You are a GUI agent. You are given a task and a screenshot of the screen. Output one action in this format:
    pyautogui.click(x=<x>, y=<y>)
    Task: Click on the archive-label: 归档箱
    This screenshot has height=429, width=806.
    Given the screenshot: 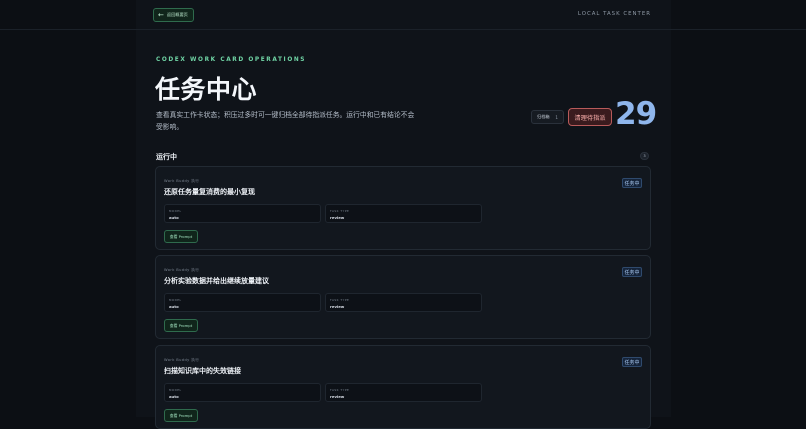 What is the action you would take?
    pyautogui.click(x=543, y=116)
    